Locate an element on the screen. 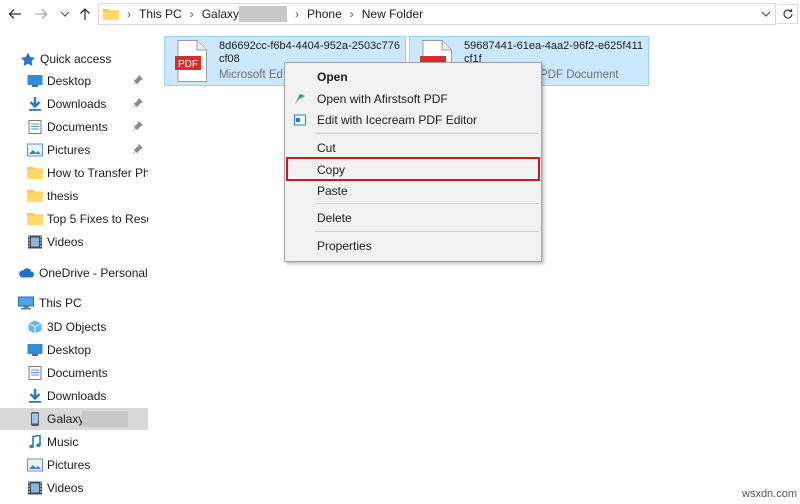 This screenshot has width=800, height=504. pdf-badge-text: PDF is located at coordinates (188, 64).